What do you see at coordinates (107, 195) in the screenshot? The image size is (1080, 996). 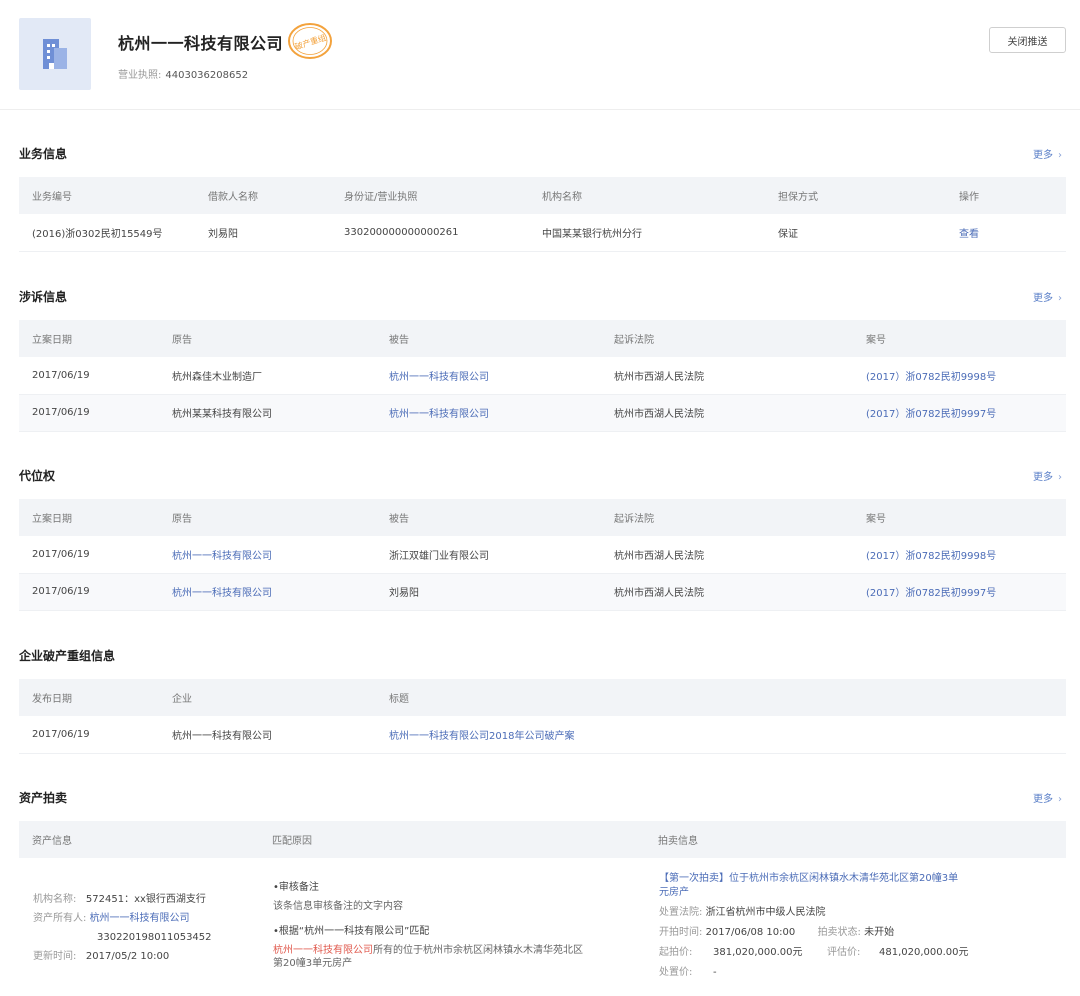 I see `col-header: 业务编号` at bounding box center [107, 195].